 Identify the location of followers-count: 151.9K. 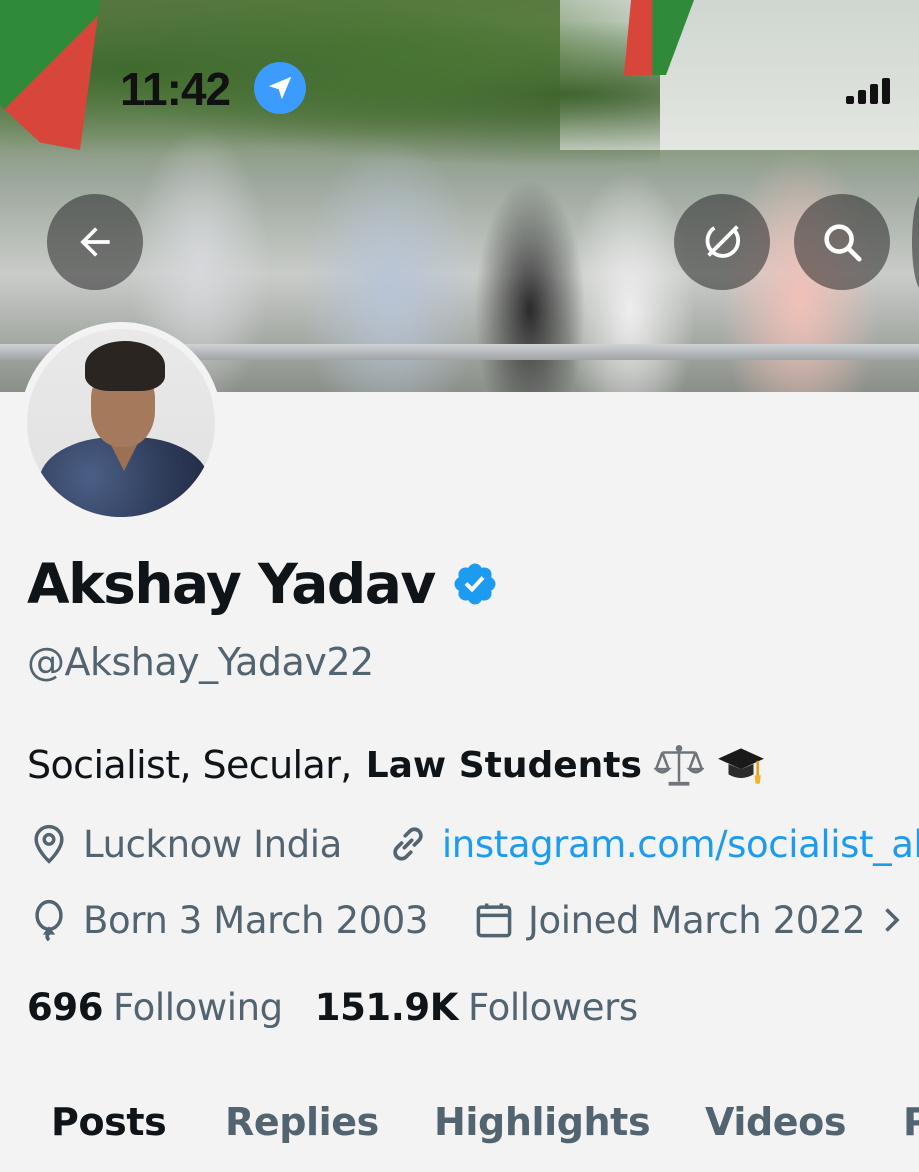
(386, 1007).